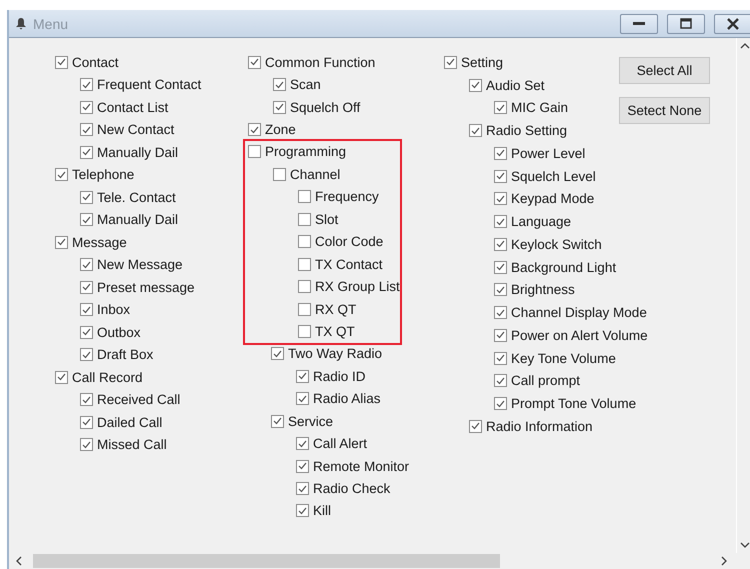 The image size is (750, 569). I want to click on command-button: Select All, so click(664, 70).